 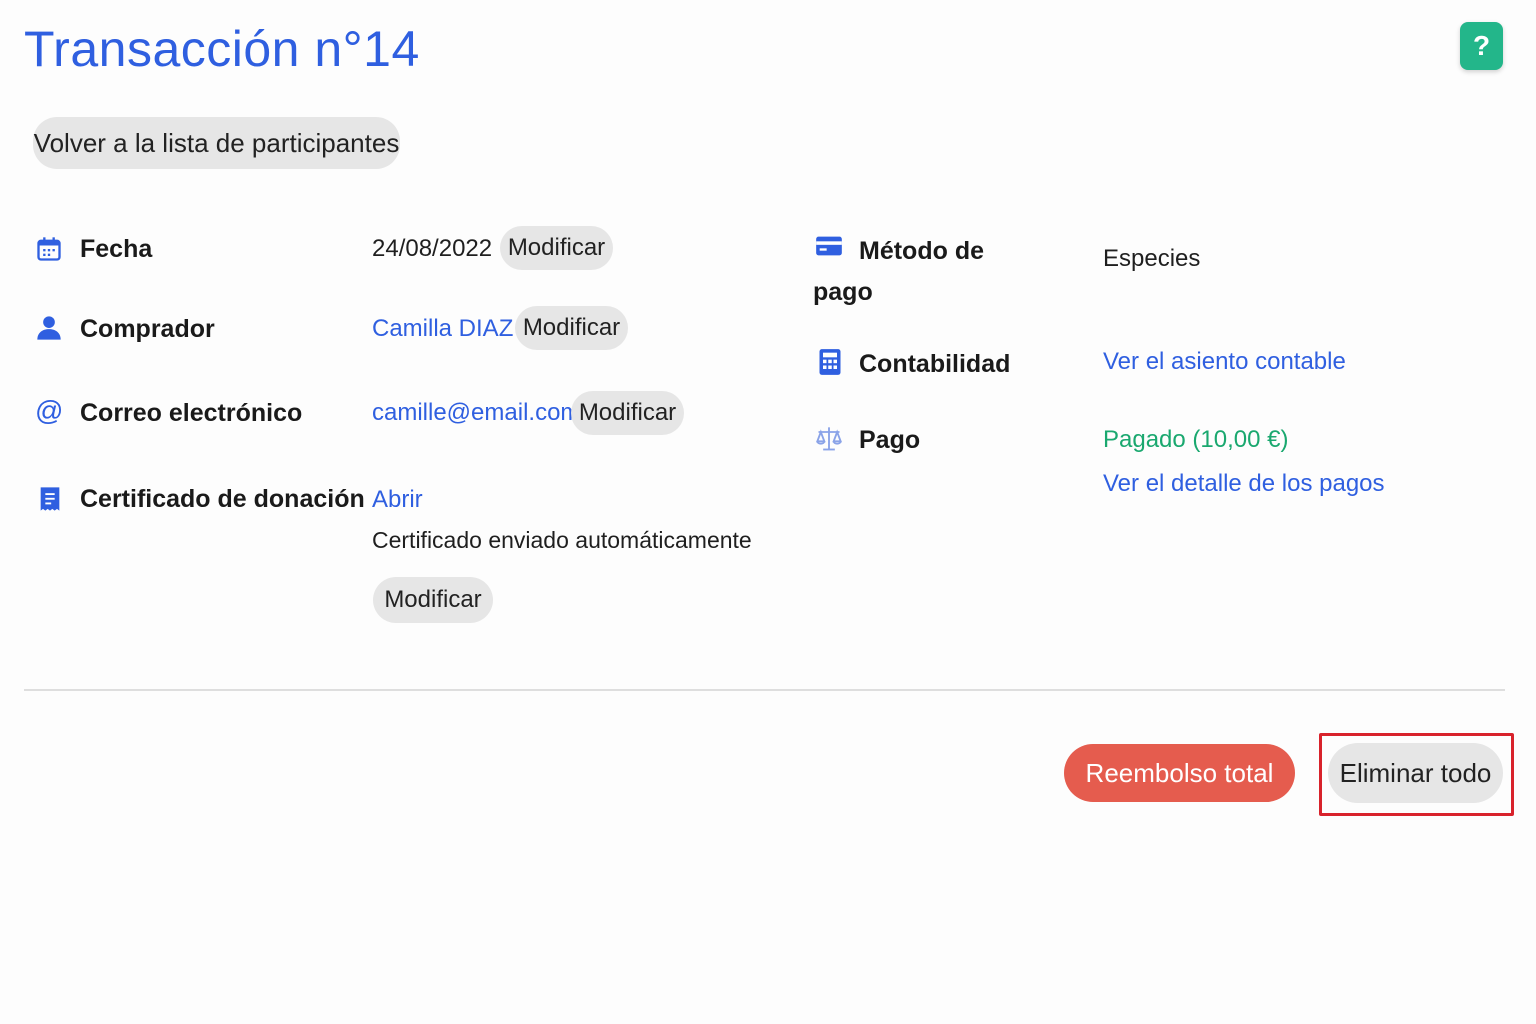 I want to click on user-icon, so click(x=49, y=328).